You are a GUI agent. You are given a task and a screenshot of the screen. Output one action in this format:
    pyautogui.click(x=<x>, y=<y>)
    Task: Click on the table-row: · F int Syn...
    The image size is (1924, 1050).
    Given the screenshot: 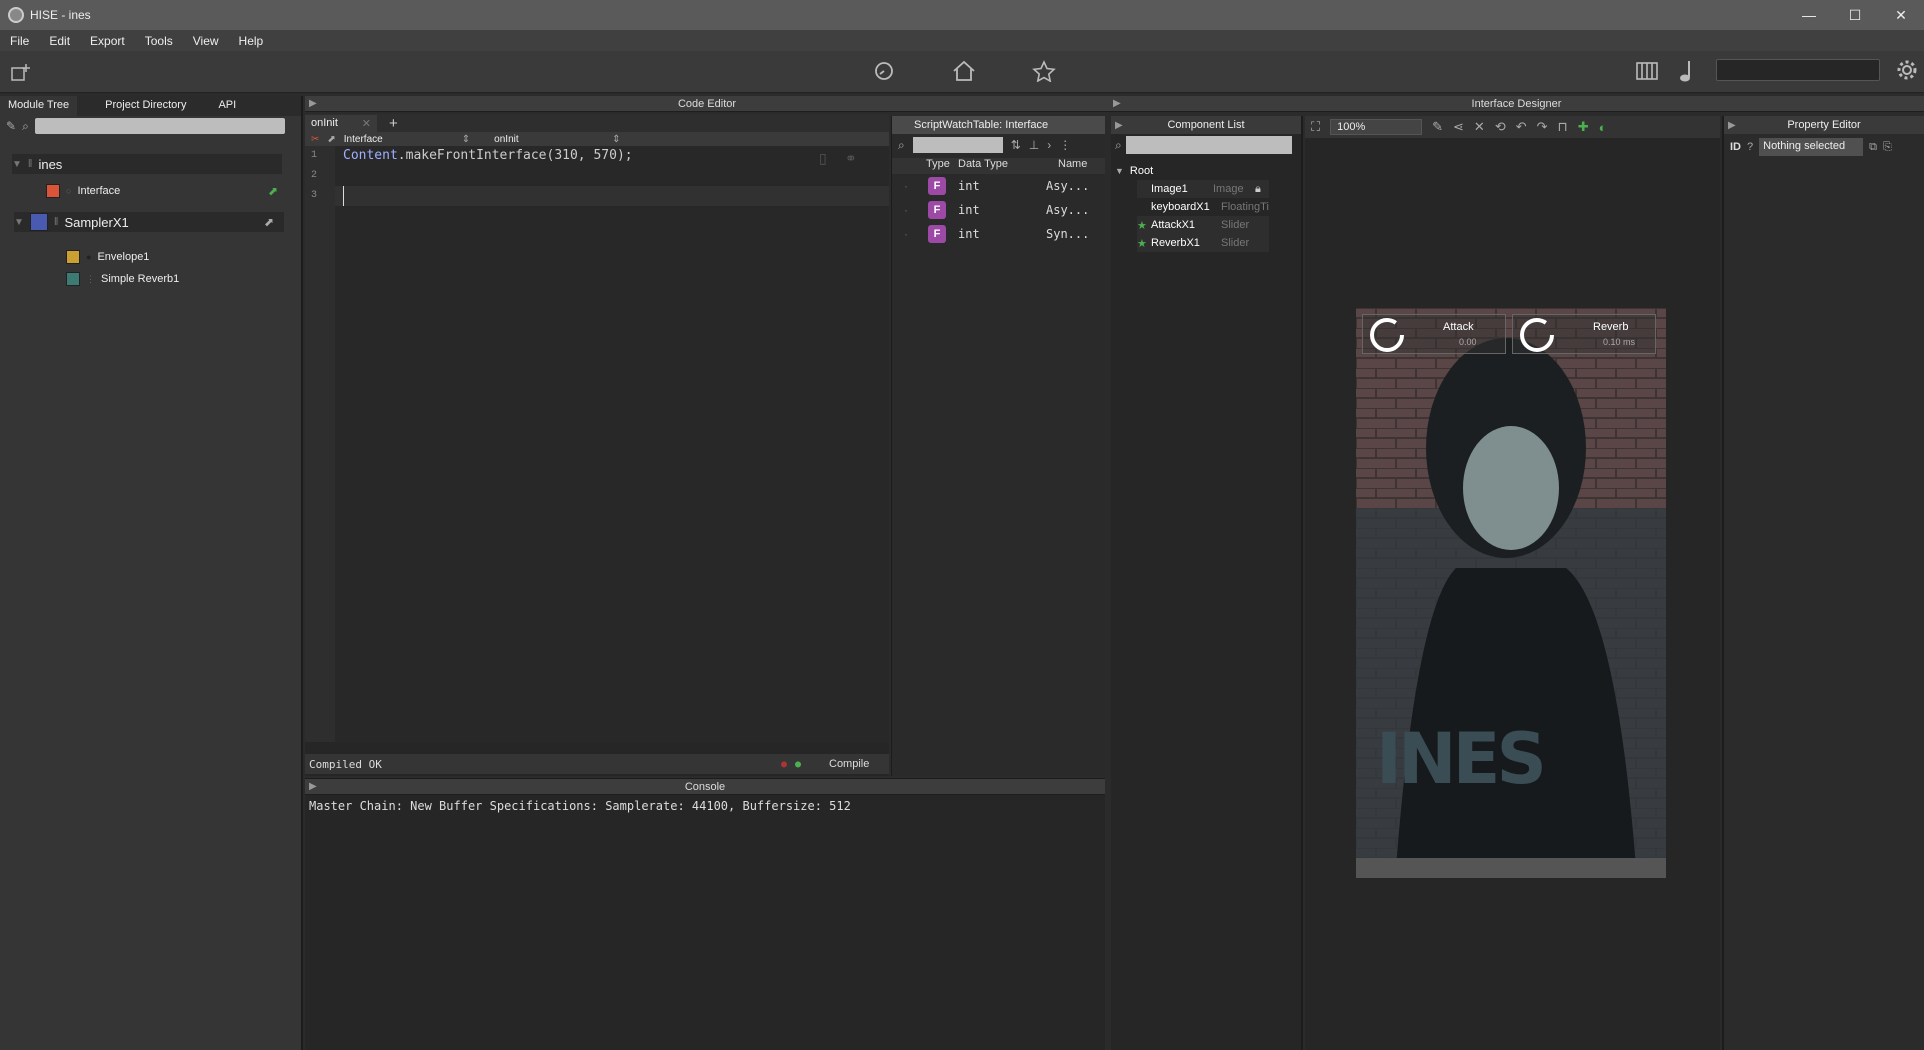 What is the action you would take?
    pyautogui.click(x=998, y=234)
    